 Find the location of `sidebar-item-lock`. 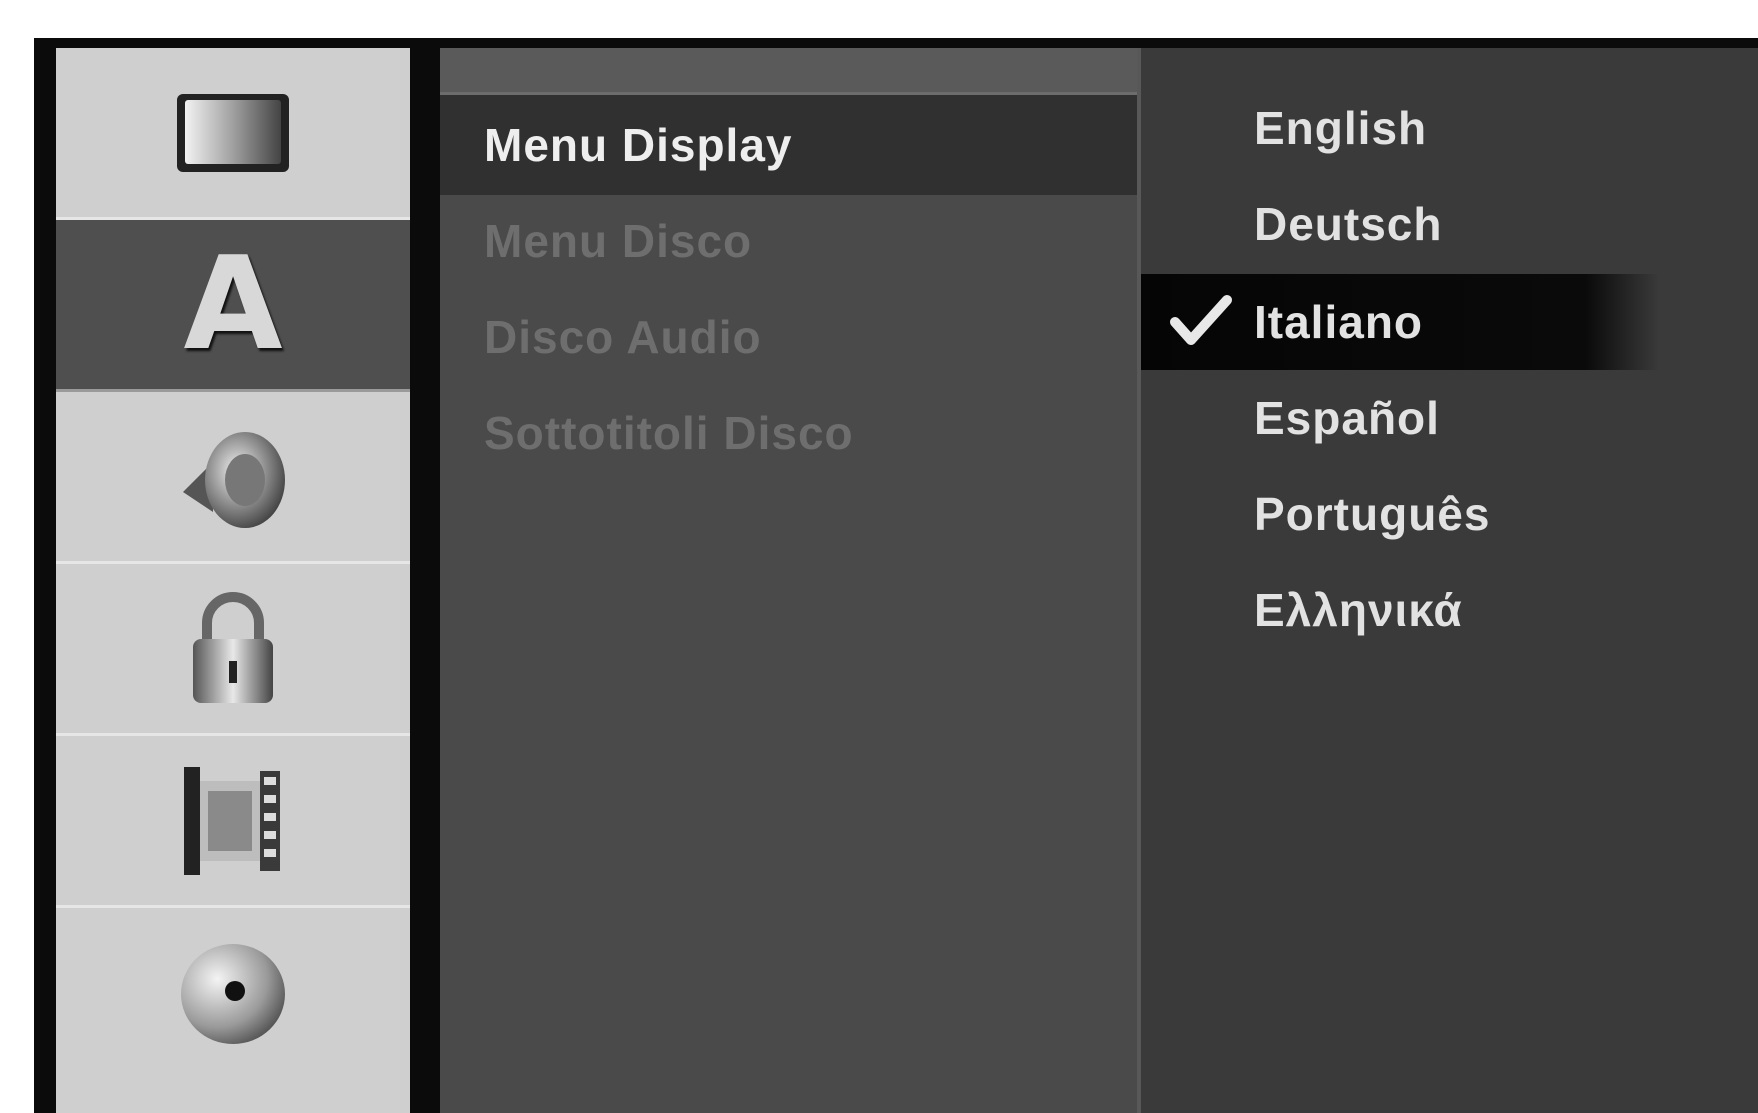

sidebar-item-lock is located at coordinates (233, 650).